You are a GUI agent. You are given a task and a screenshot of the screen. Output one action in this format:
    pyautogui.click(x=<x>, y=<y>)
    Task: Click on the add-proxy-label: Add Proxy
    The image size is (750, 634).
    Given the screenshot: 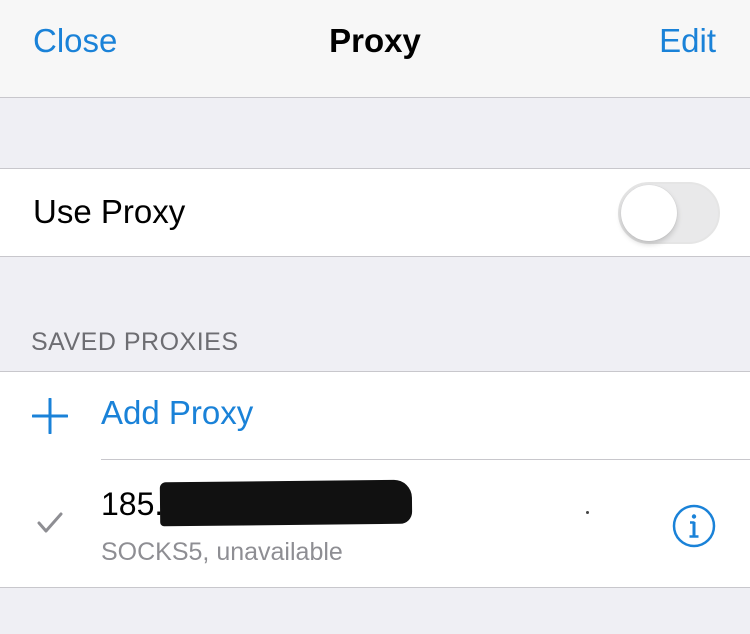 What is the action you would take?
    pyautogui.click(x=177, y=412)
    